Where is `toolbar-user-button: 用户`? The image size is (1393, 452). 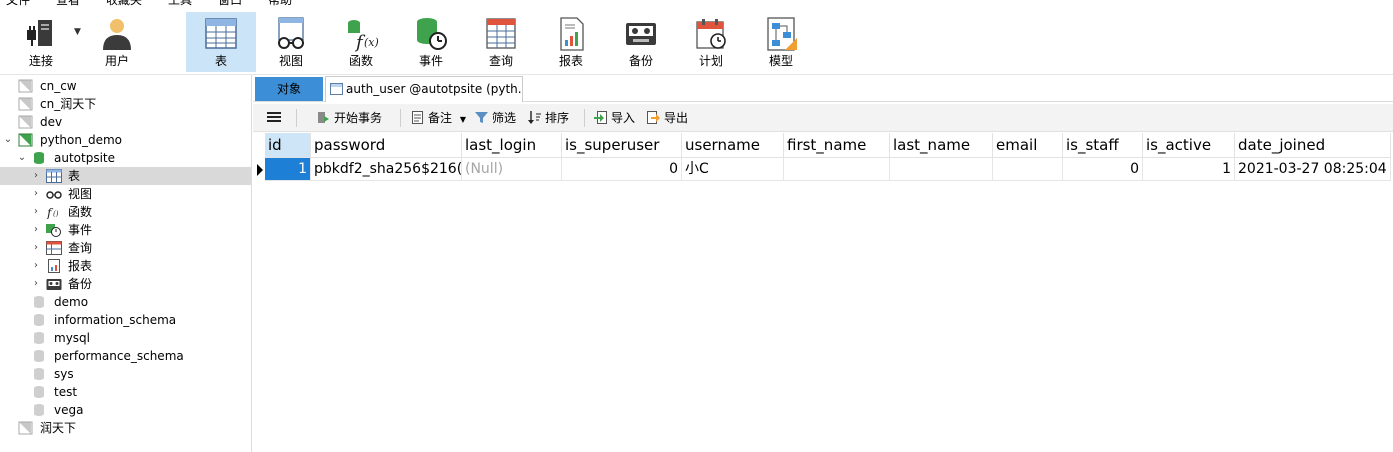
toolbar-user-button: 用户 is located at coordinates (117, 42).